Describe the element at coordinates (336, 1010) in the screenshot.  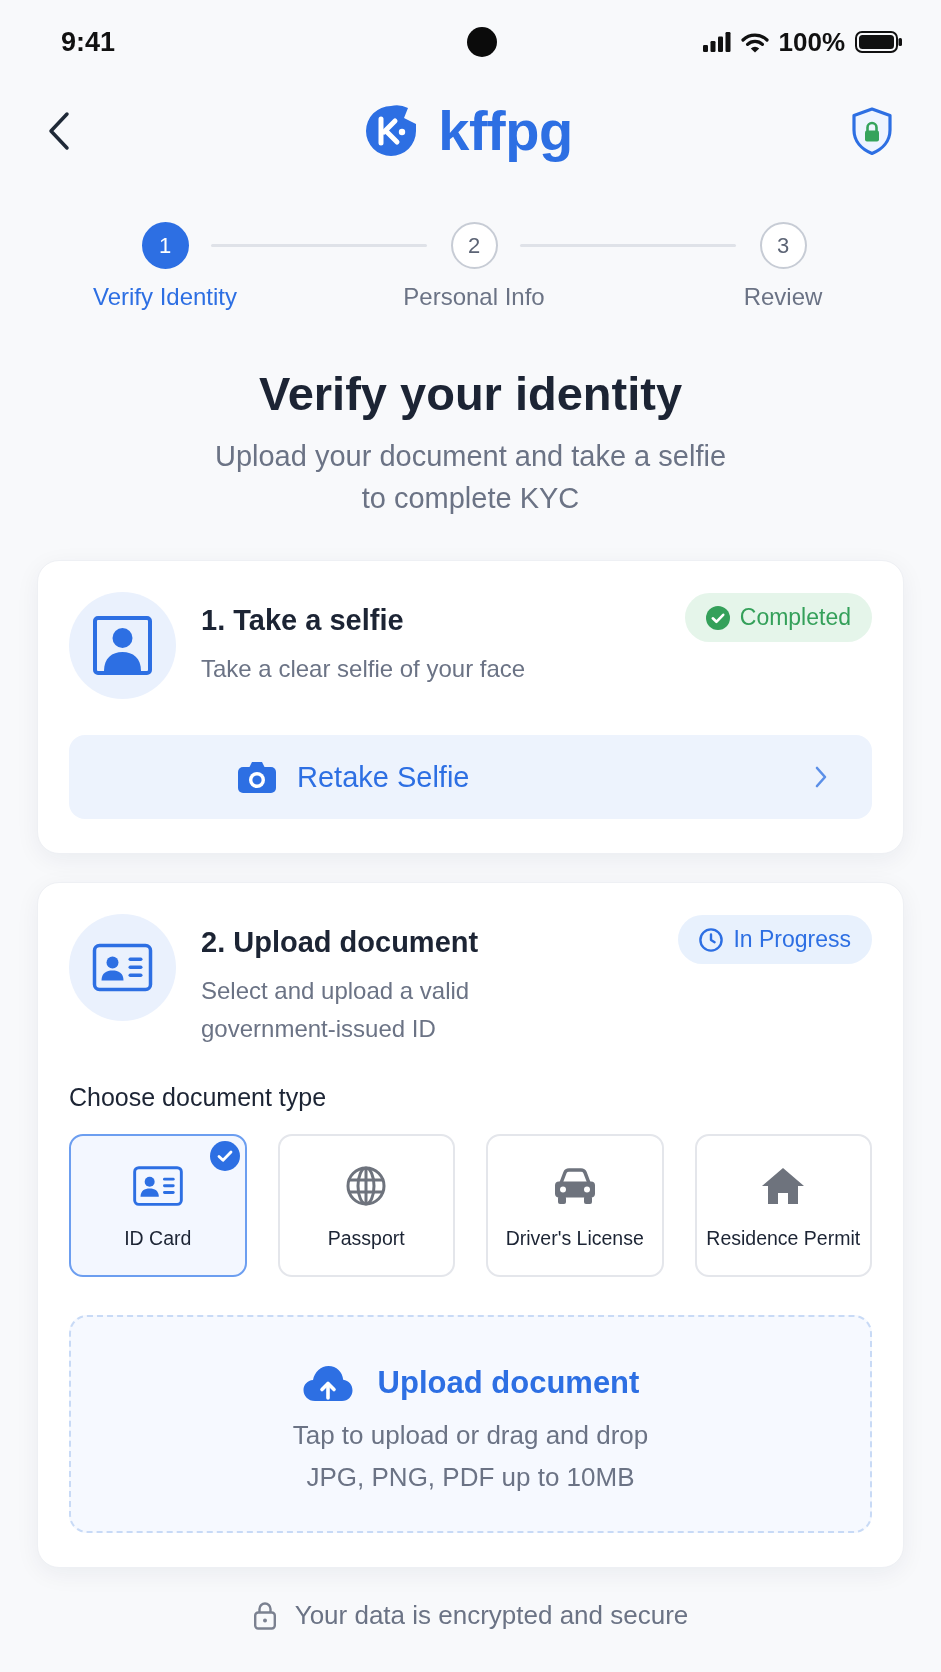
I see `card-description: Select and upload a valid government-issued ID` at that location.